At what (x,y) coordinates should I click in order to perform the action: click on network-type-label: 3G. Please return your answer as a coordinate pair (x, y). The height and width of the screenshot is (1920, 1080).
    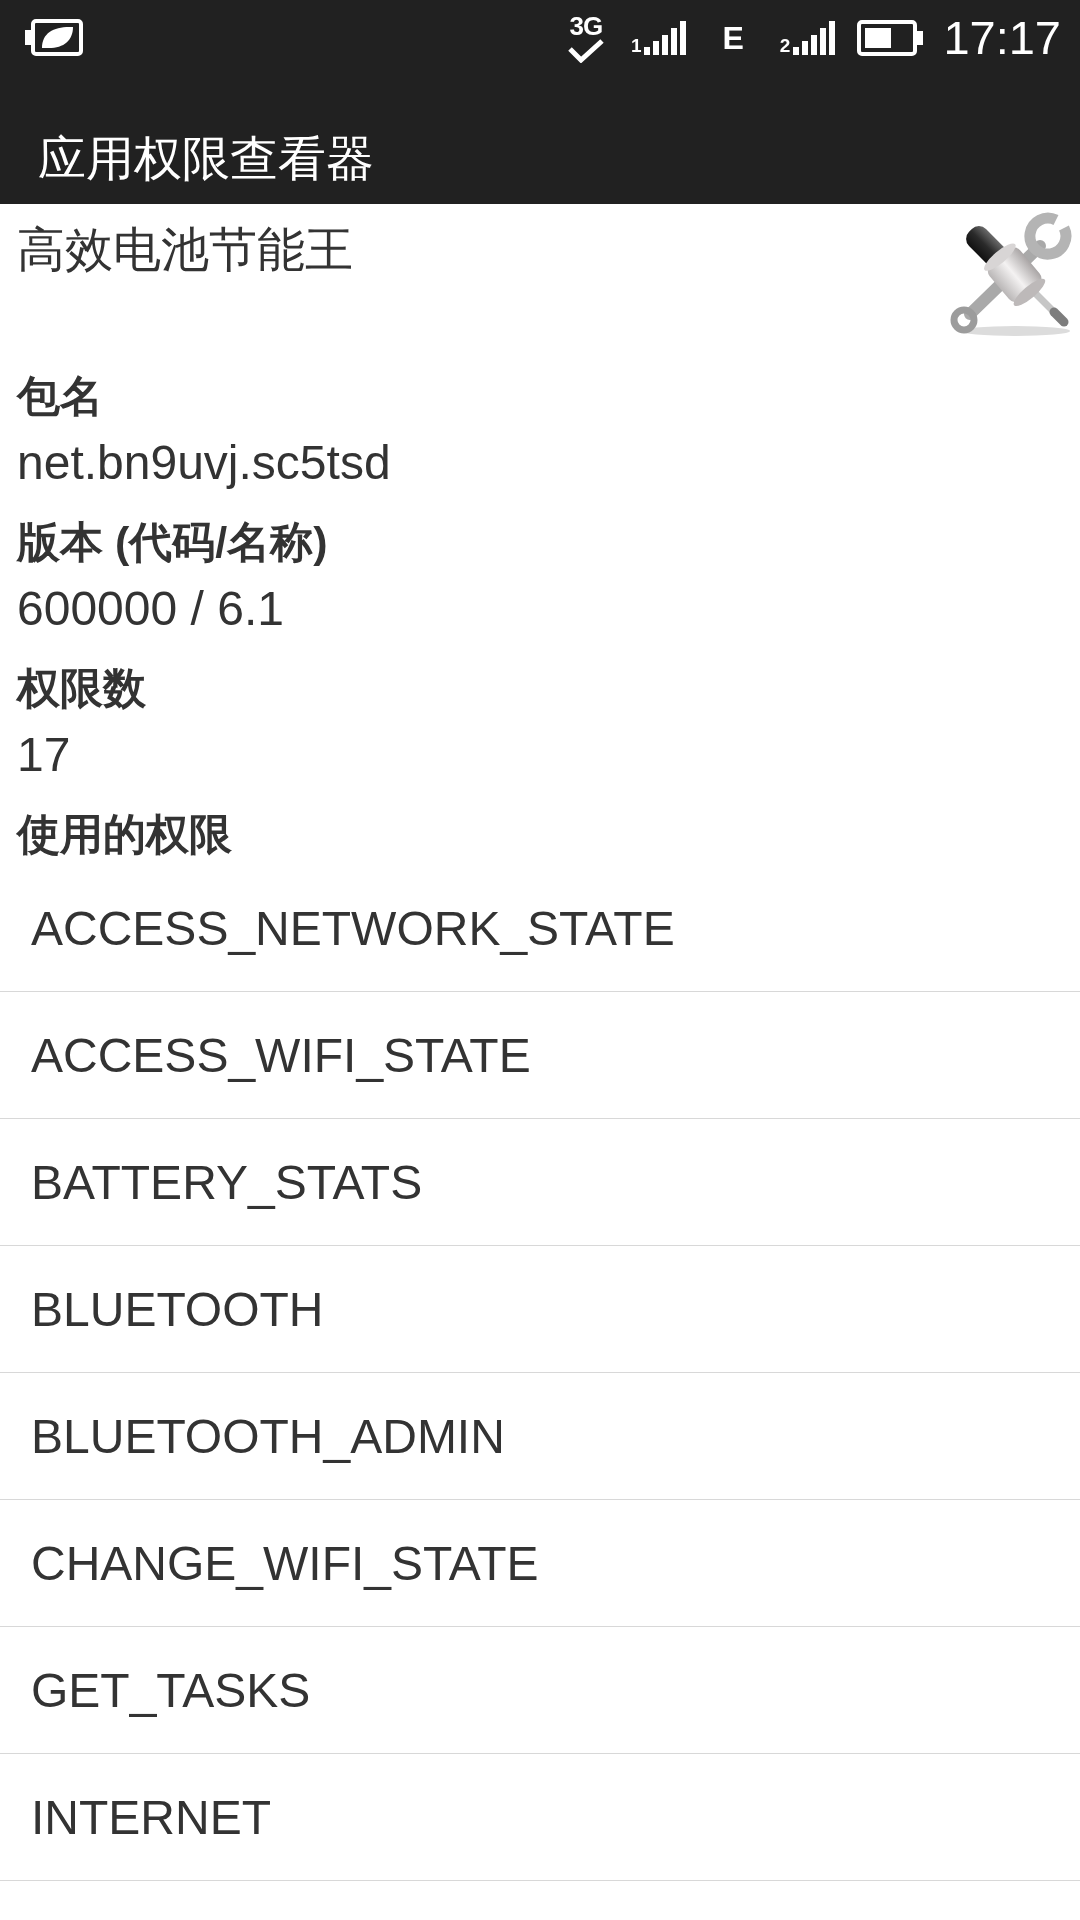
    Looking at the image, I should click on (586, 25).